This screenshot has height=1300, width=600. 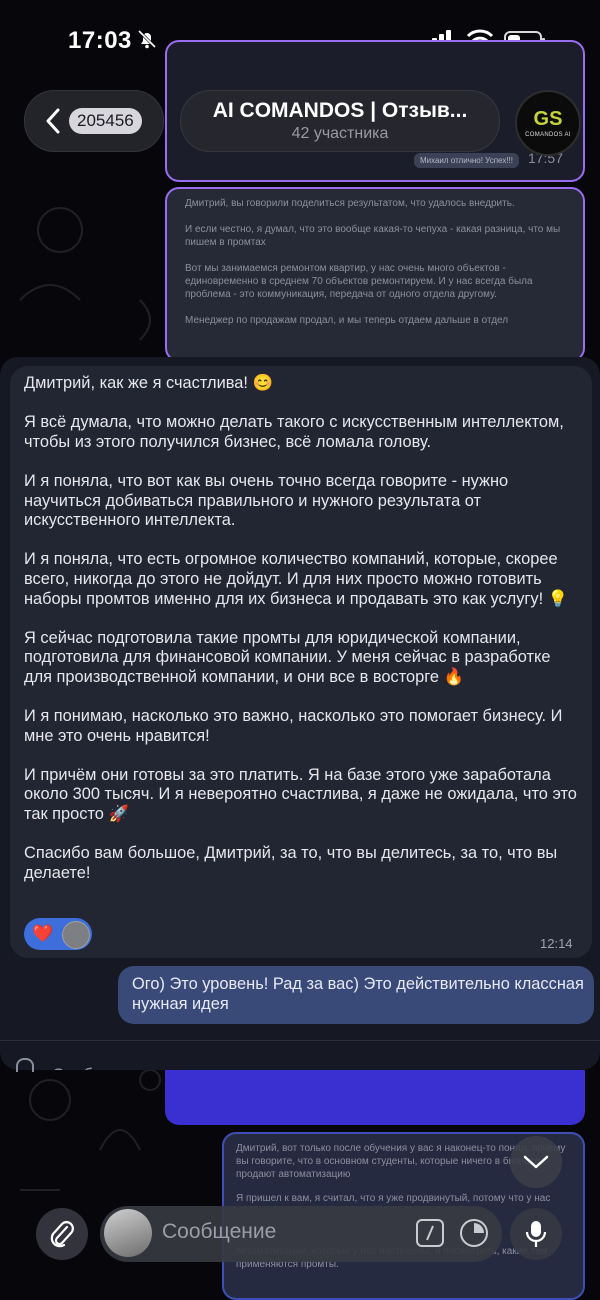 What do you see at coordinates (430, 1233) in the screenshot?
I see `command-icon` at bounding box center [430, 1233].